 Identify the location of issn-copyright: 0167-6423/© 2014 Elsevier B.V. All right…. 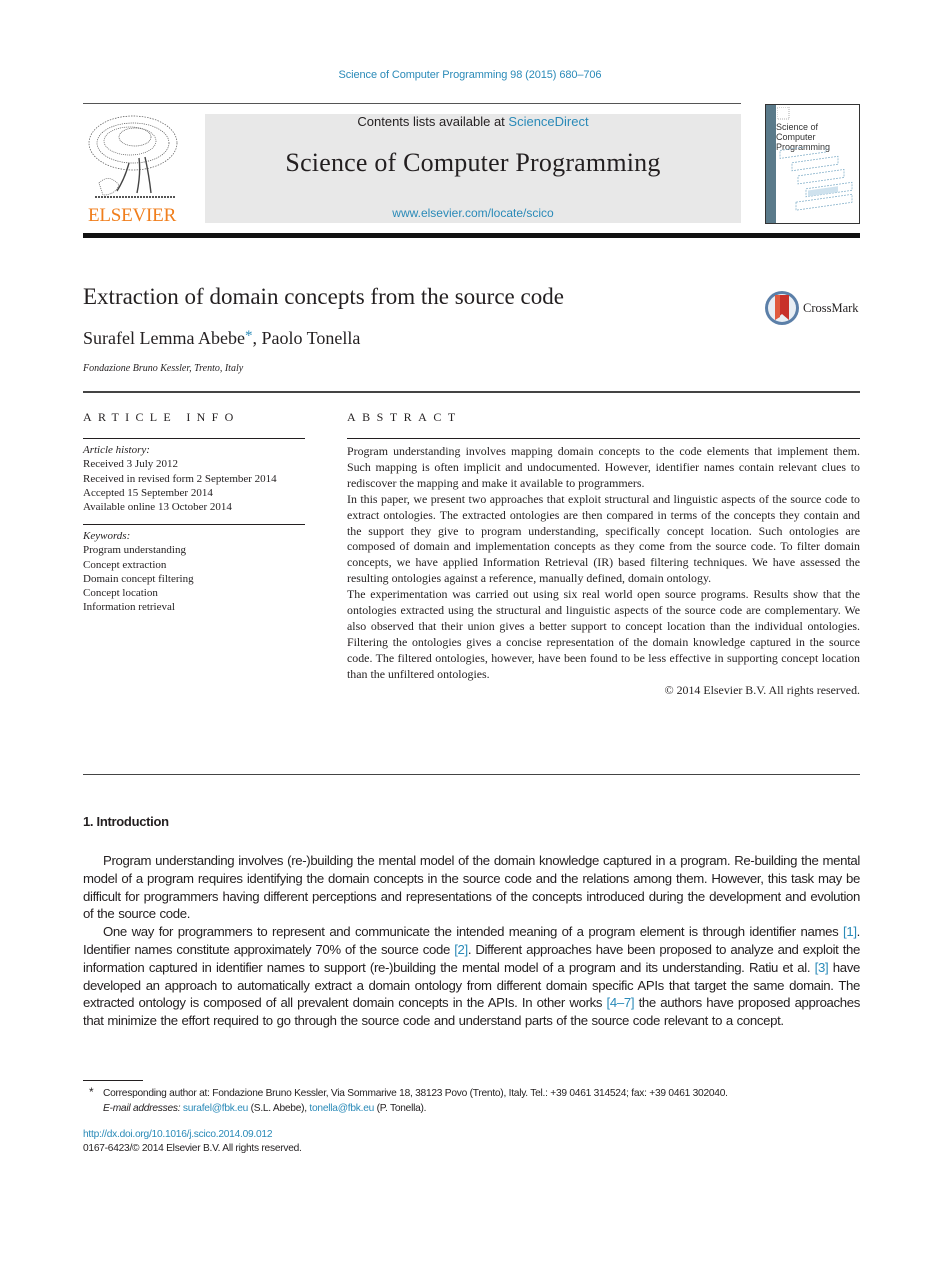
(192, 1148).